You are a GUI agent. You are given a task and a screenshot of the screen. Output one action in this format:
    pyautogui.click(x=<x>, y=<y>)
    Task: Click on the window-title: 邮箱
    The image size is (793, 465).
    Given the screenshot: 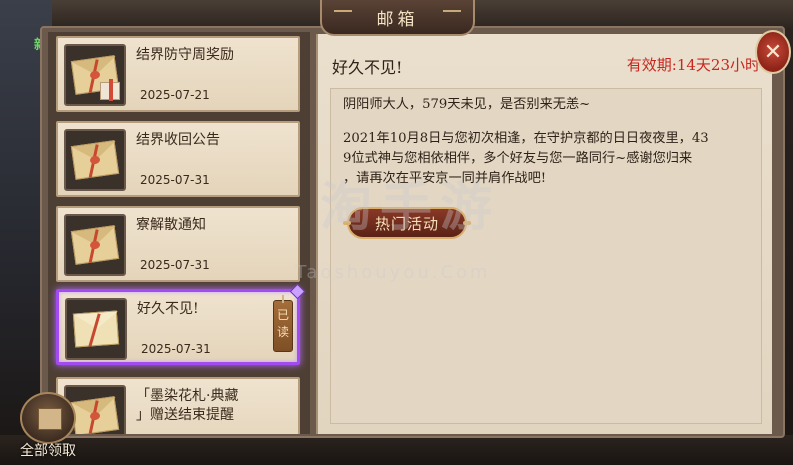 What is the action you would take?
    pyautogui.click(x=397, y=19)
    